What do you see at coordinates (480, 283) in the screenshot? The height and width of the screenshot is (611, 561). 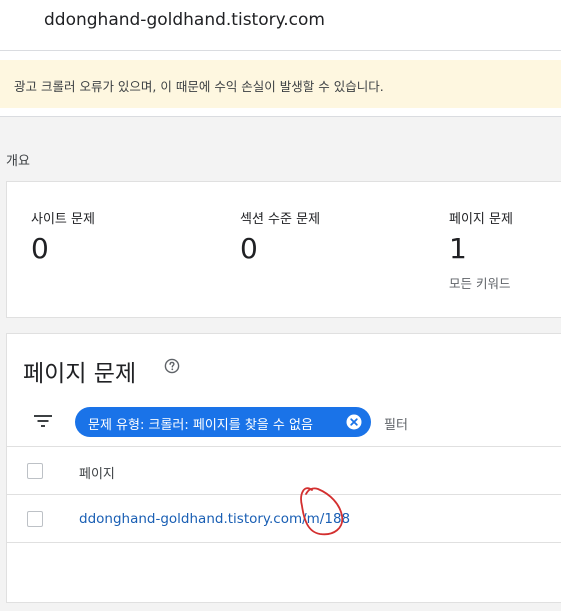 I see `metric-subtext: 모든 키워드` at bounding box center [480, 283].